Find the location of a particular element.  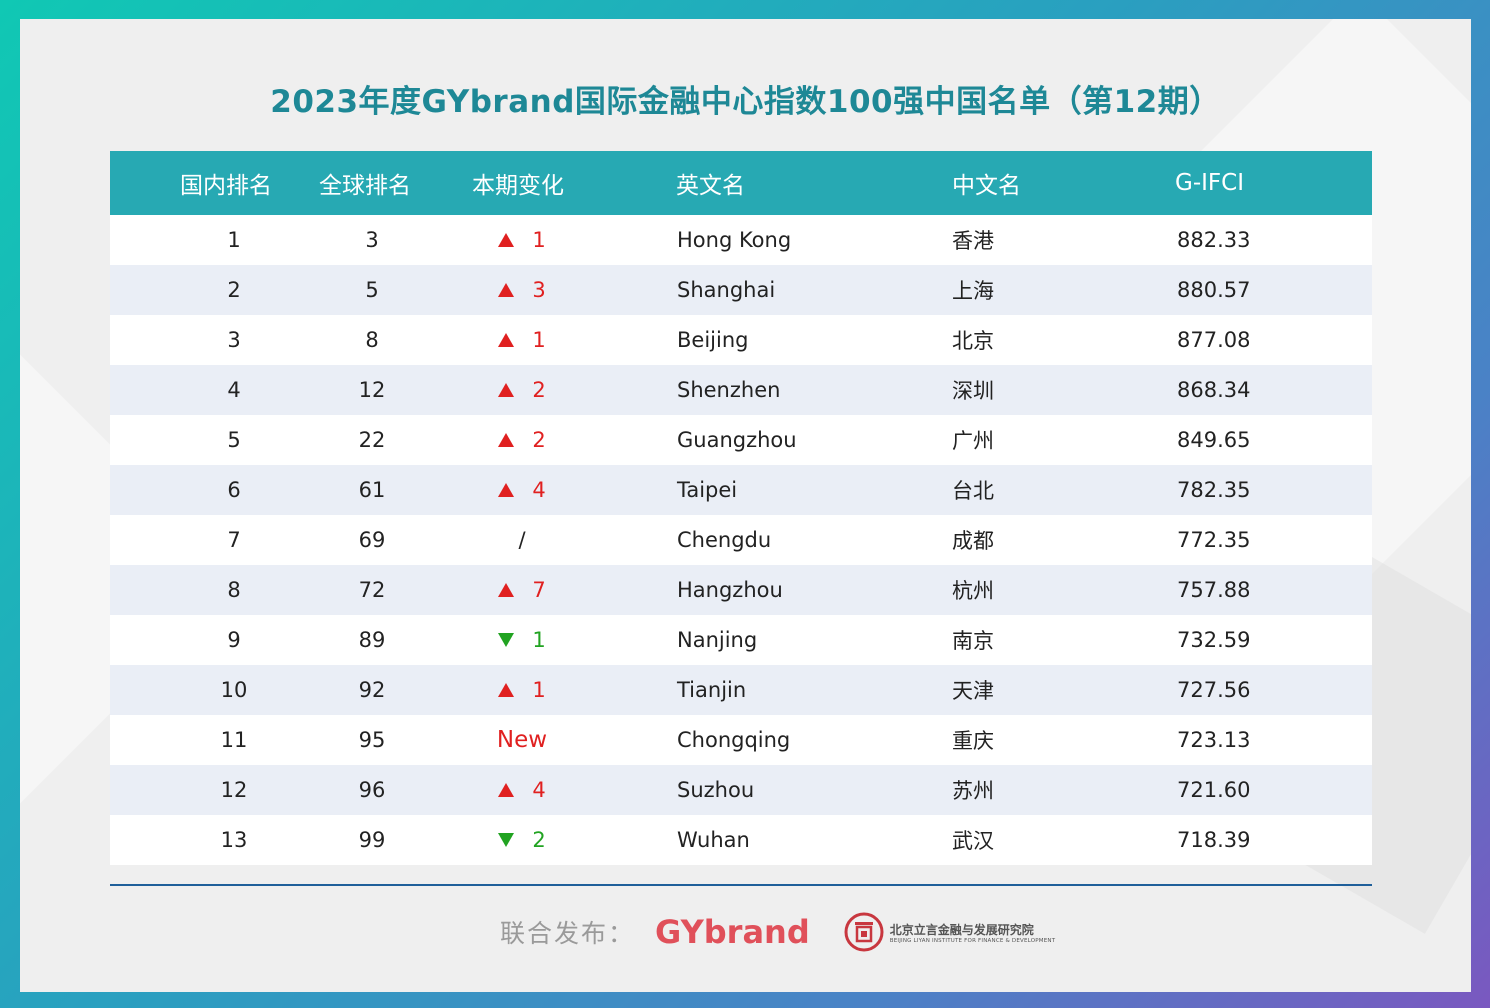

g-ifci-score: 877.08 is located at coordinates (1214, 340).